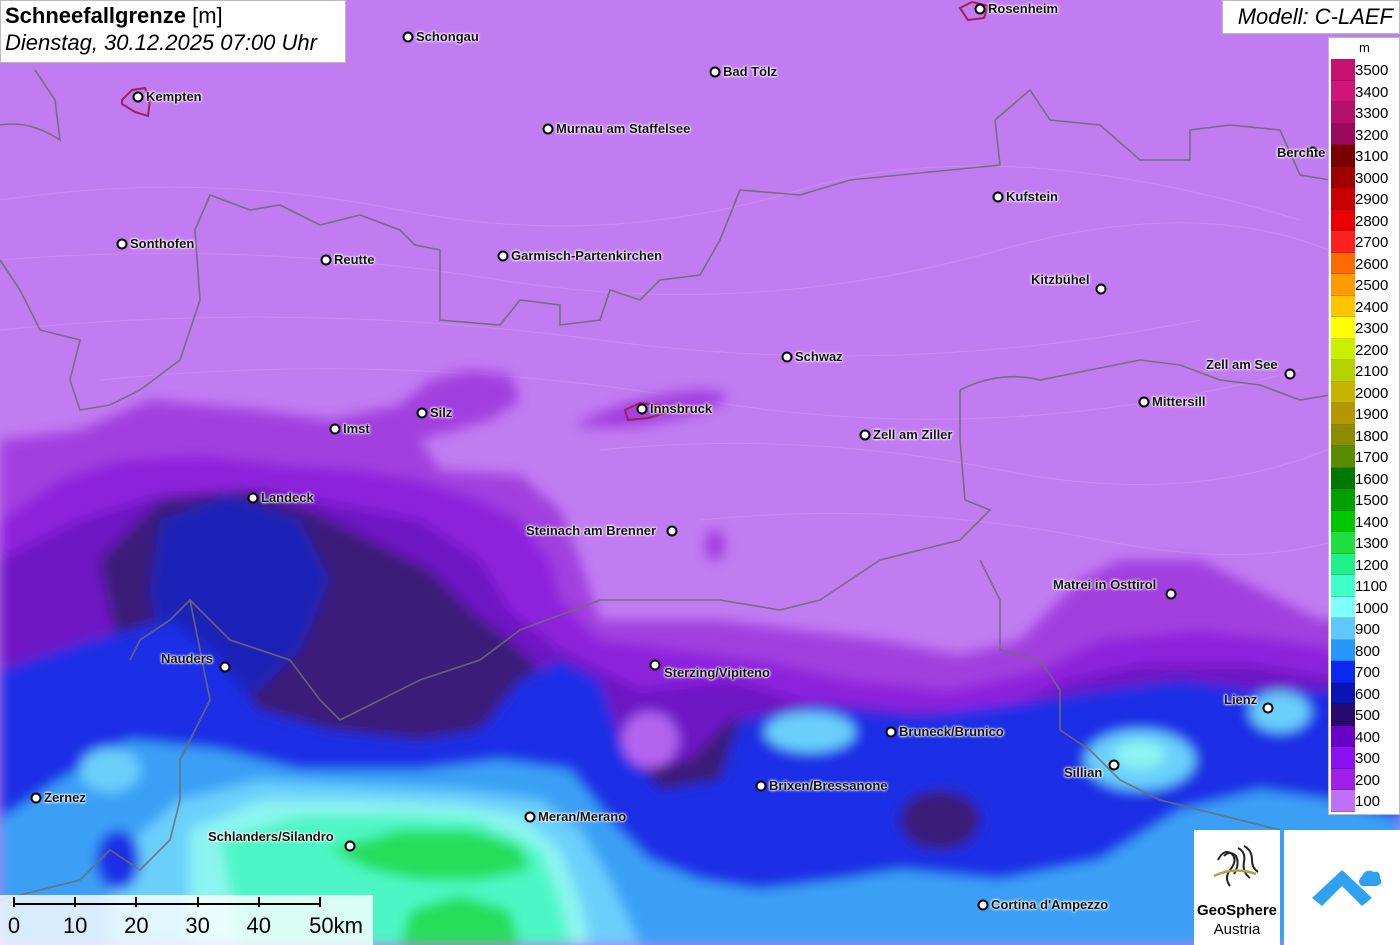 This screenshot has width=1400, height=945. Describe the element at coordinates (819, 356) in the screenshot. I see `city-label-schwaz: Schwaz` at that location.